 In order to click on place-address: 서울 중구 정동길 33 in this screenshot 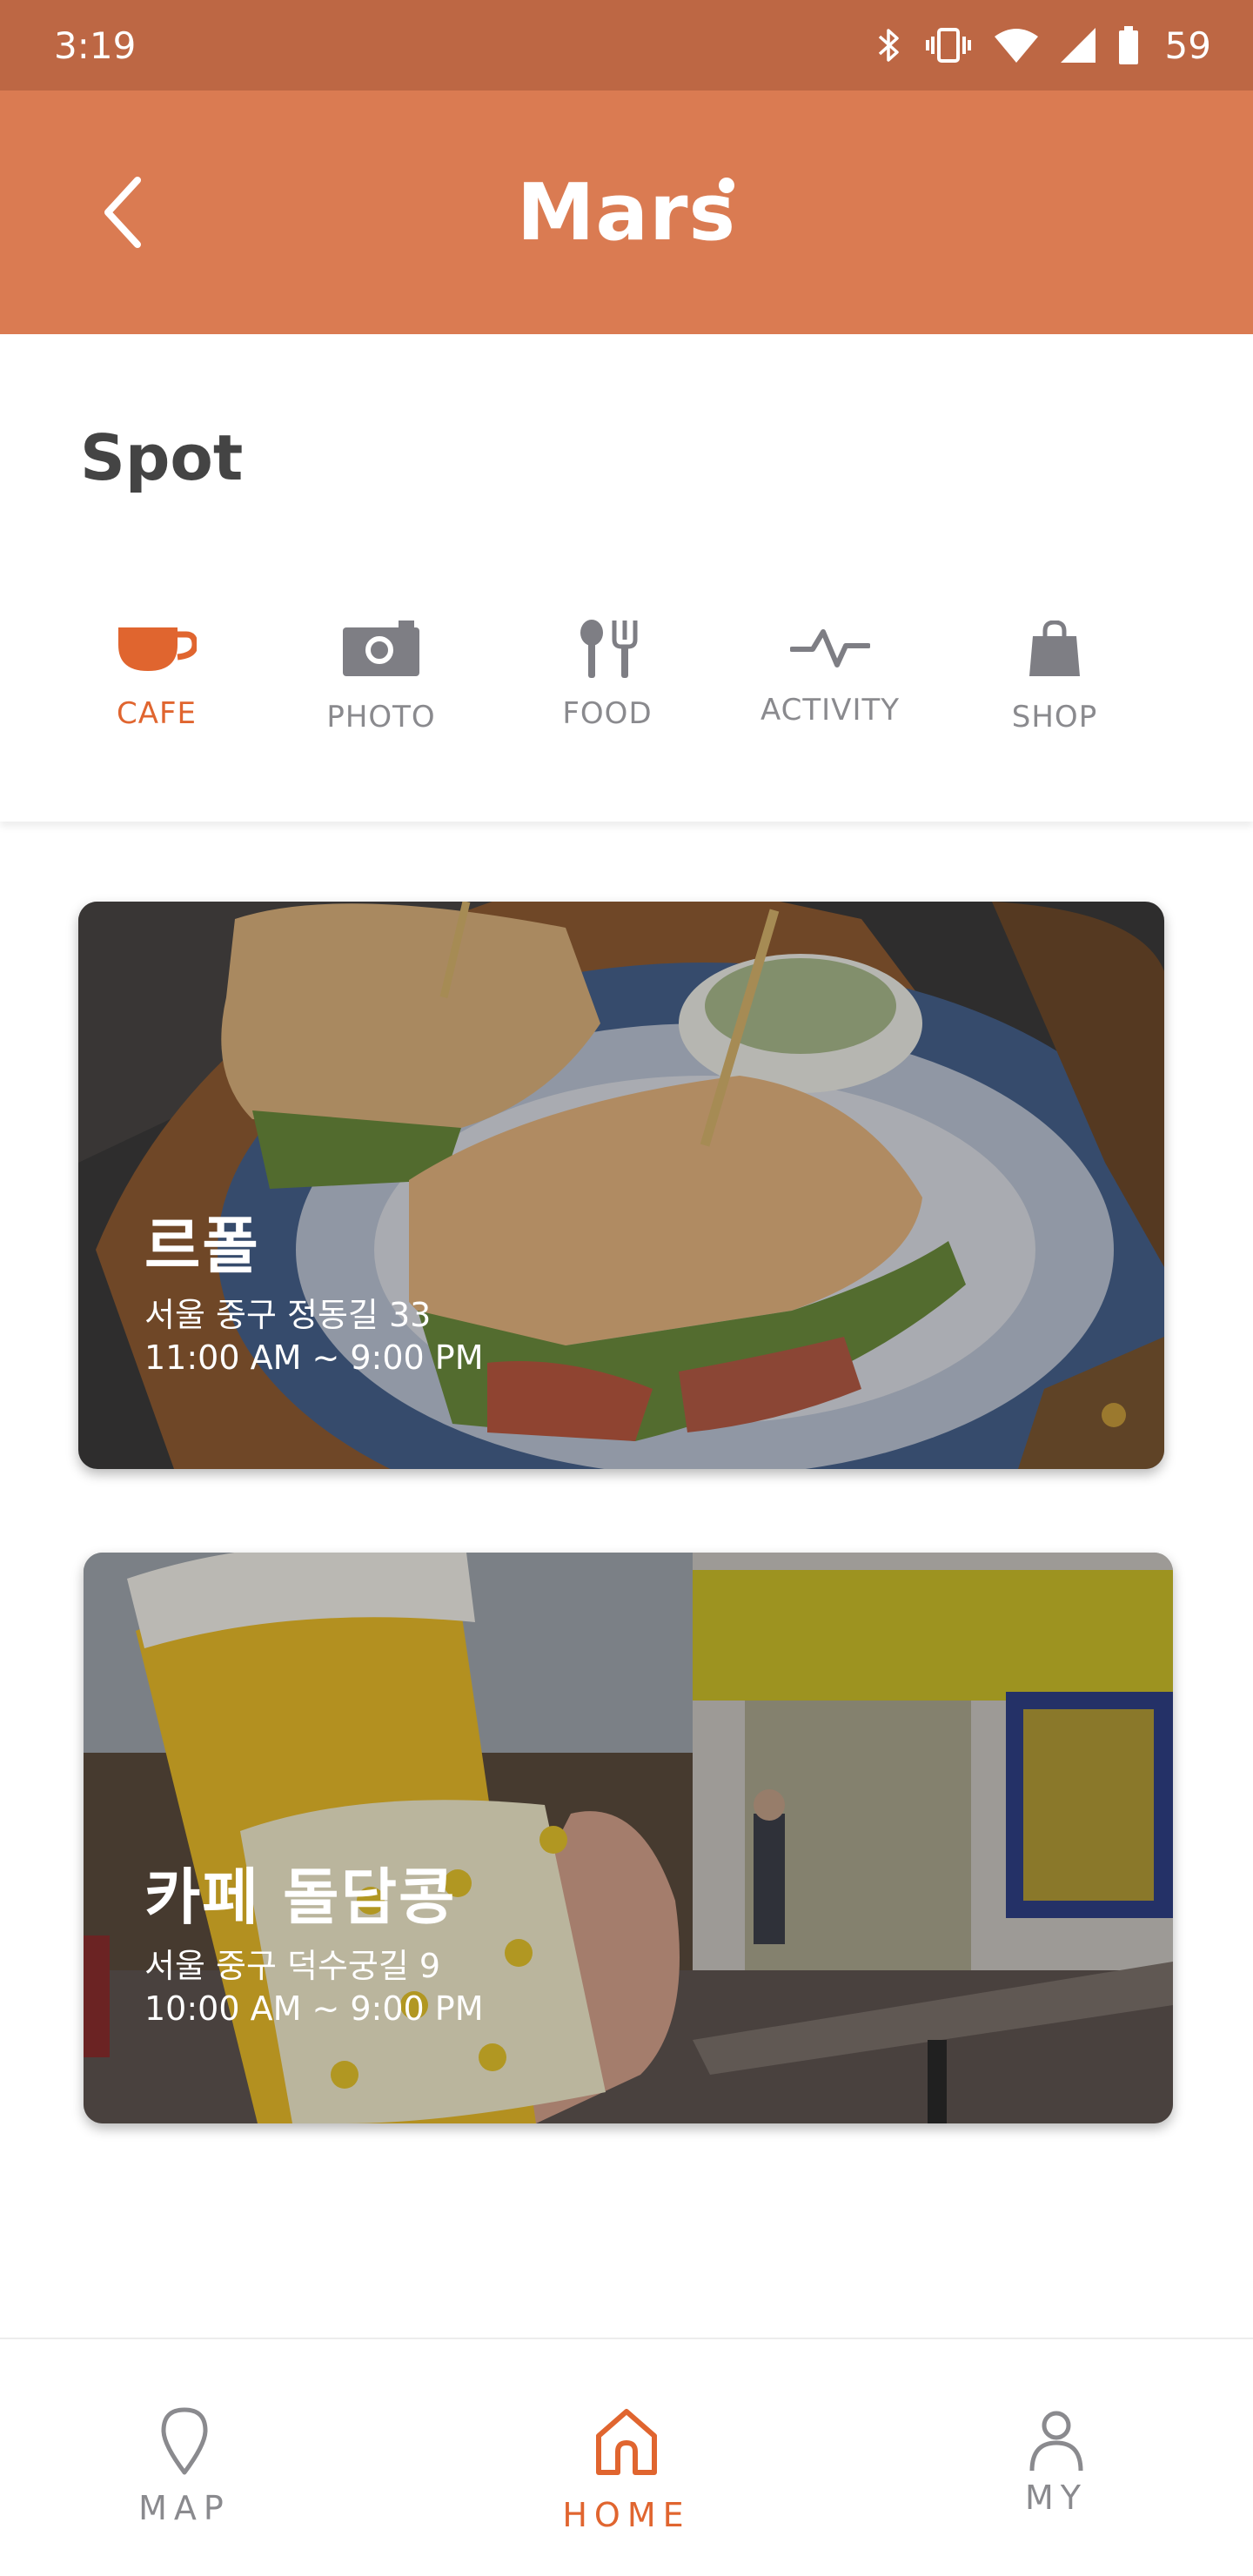, I will do `click(288, 1315)`.